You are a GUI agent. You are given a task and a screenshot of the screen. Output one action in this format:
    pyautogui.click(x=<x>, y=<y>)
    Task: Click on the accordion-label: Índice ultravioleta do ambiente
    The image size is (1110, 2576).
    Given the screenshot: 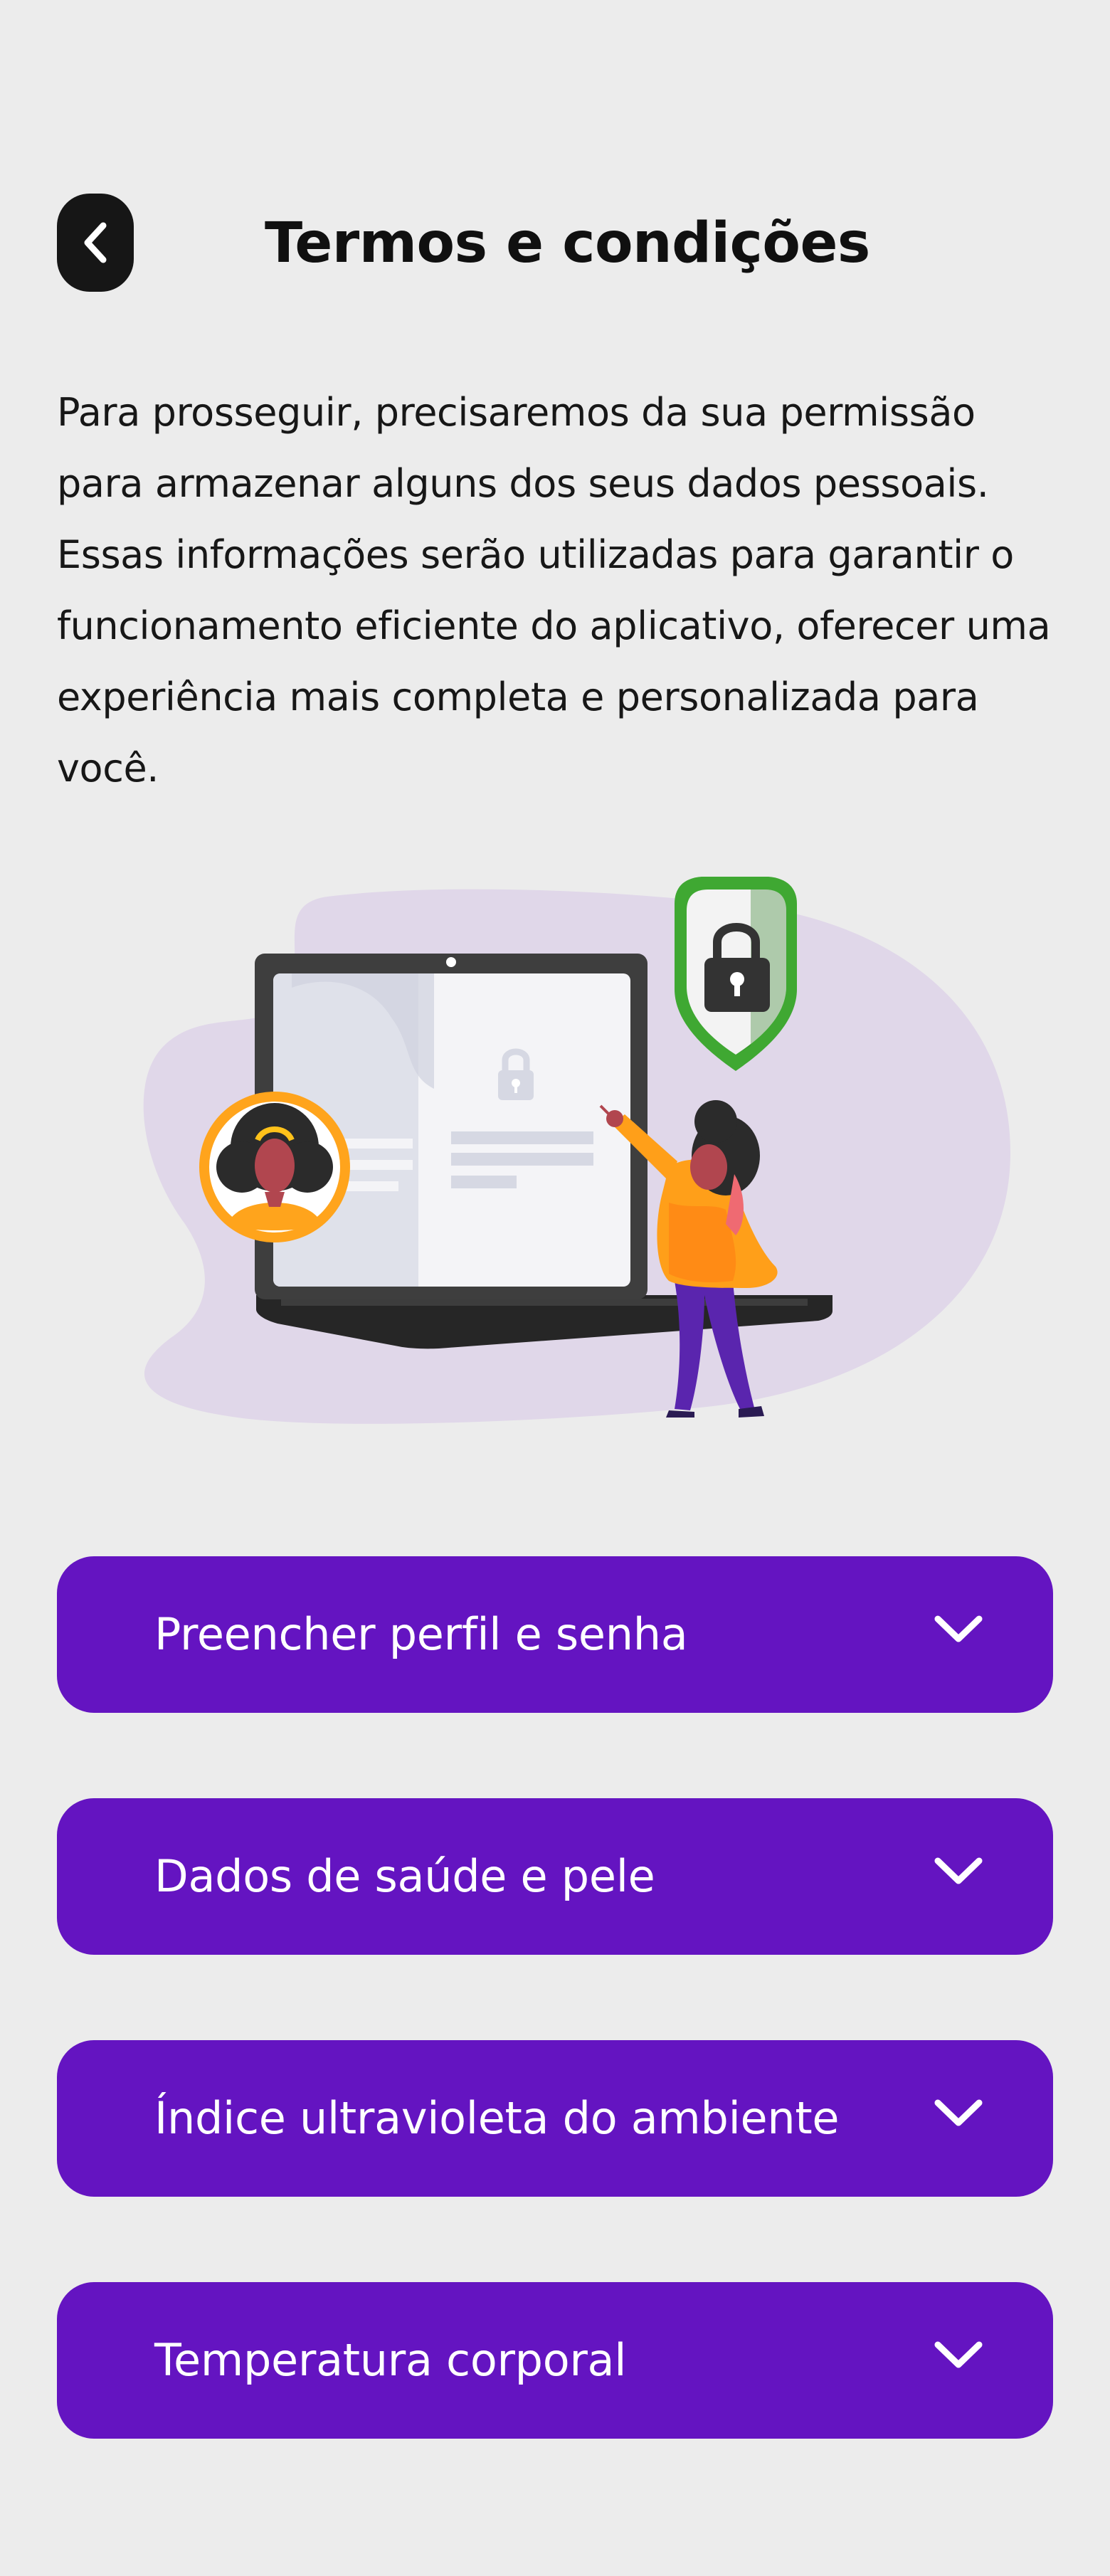 What is the action you would take?
    pyautogui.click(x=497, y=2118)
    